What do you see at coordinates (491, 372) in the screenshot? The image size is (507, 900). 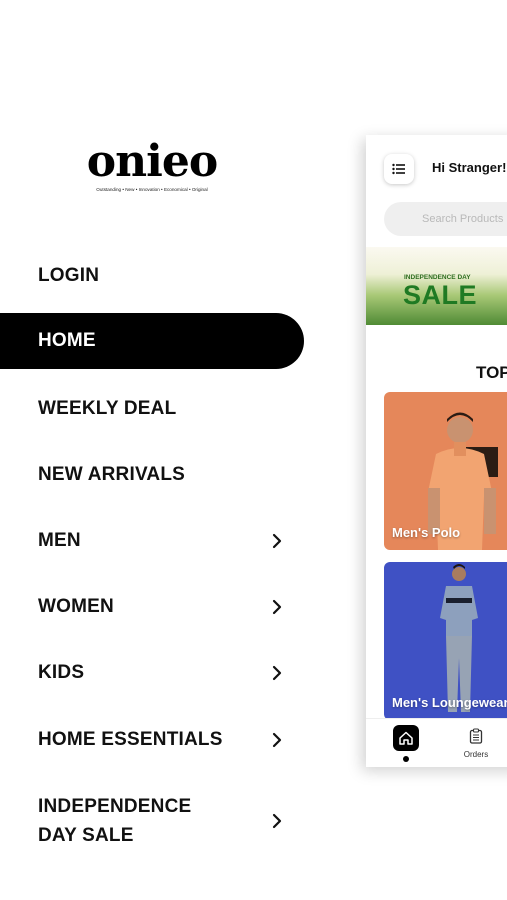 I see `section-title: TOP` at bounding box center [491, 372].